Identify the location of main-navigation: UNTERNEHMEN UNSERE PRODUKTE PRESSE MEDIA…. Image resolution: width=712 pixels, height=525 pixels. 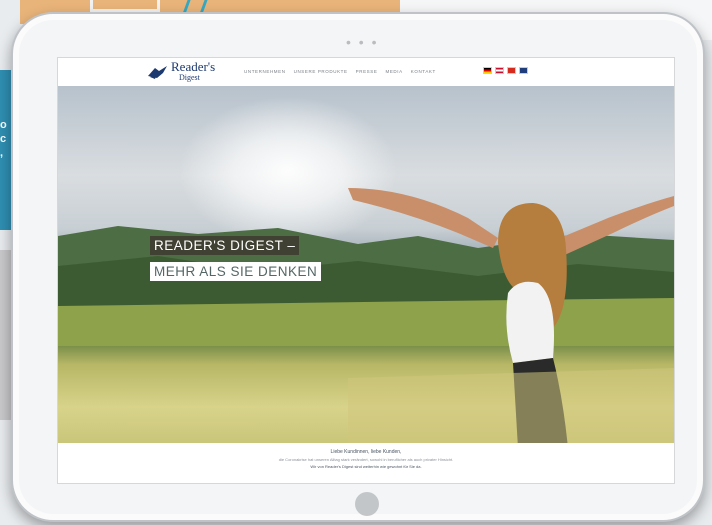
(340, 71).